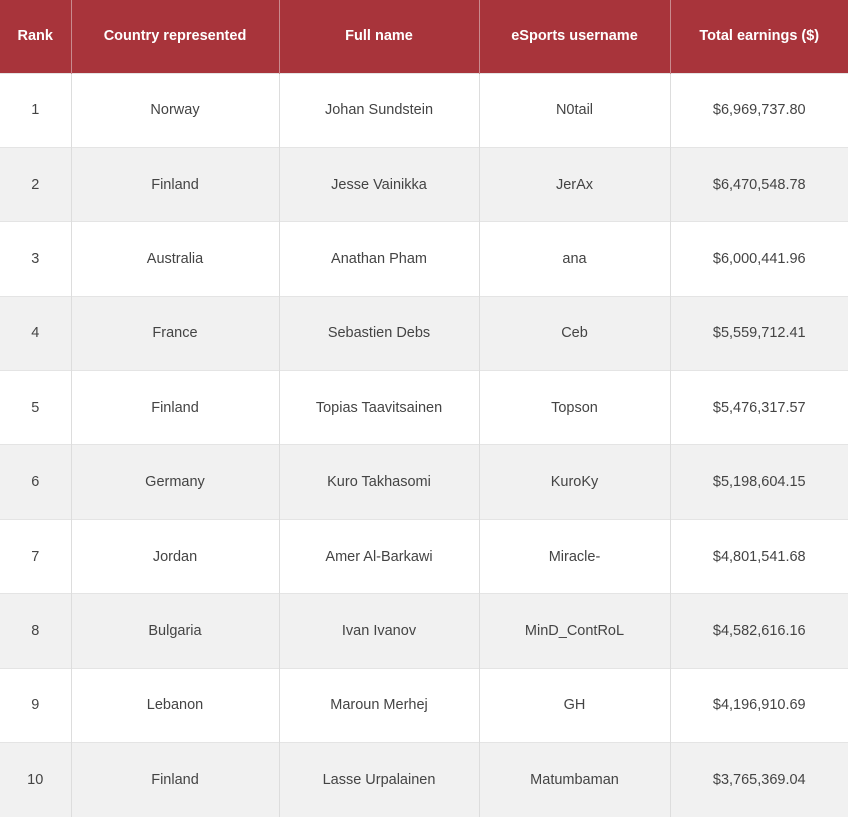  What do you see at coordinates (574, 259) in the screenshot?
I see `cell-username: ana` at bounding box center [574, 259].